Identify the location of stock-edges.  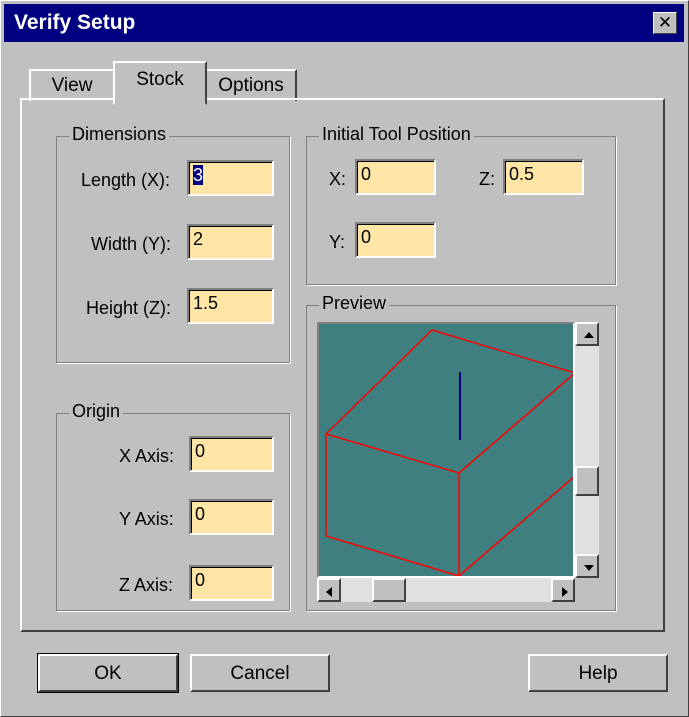
(449, 452).